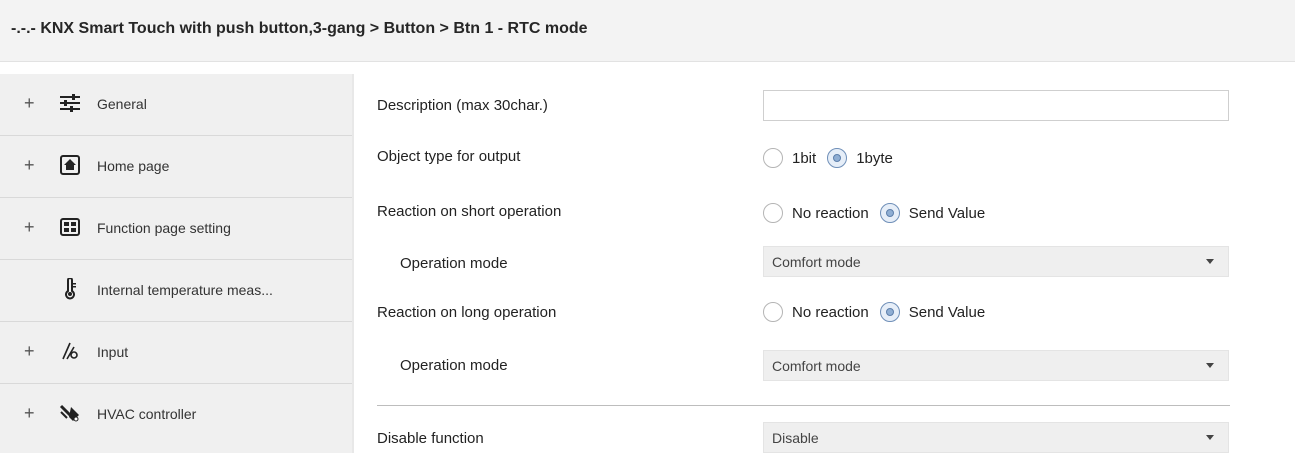  I want to click on description-label: Description (max 30char.), so click(462, 105).